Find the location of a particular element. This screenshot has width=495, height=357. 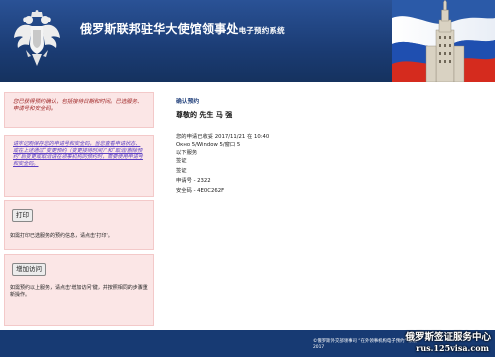

confirmation-notice-box: 您已获得预约确认，包括接待日期和时间。已选服务、申请号和安全码。 is located at coordinates (79, 110).